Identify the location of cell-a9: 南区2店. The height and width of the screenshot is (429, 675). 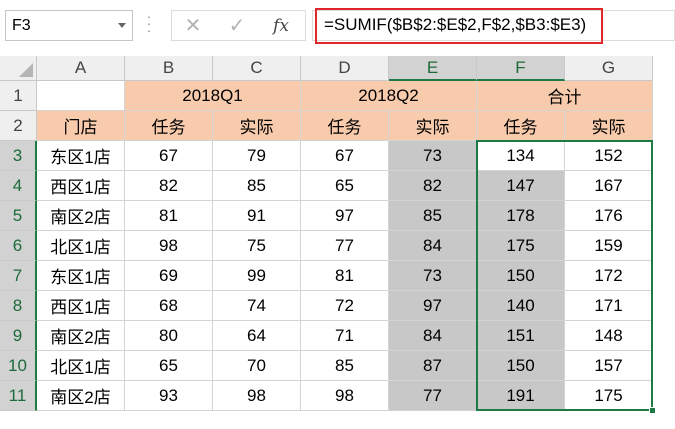
(81, 336).